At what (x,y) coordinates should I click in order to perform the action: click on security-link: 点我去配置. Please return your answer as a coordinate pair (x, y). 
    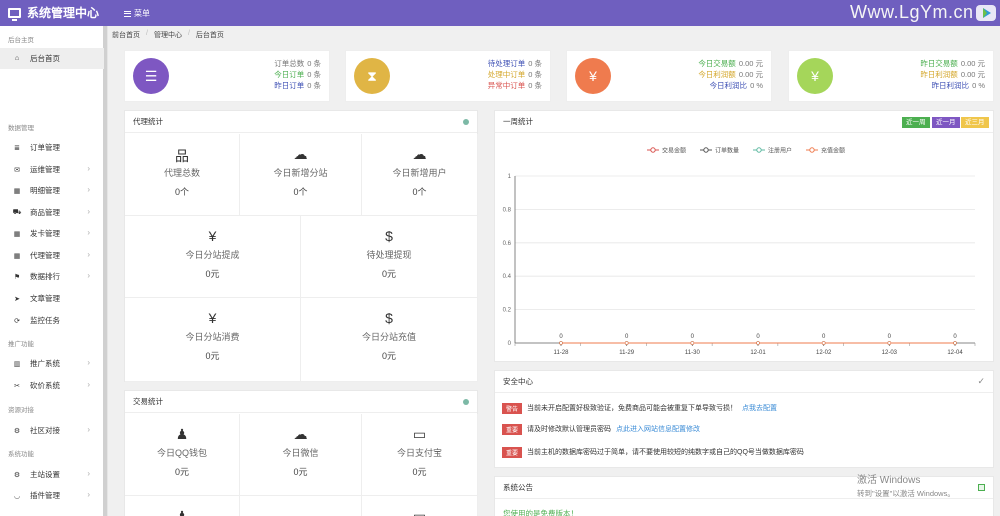
    Looking at the image, I should click on (759, 408).